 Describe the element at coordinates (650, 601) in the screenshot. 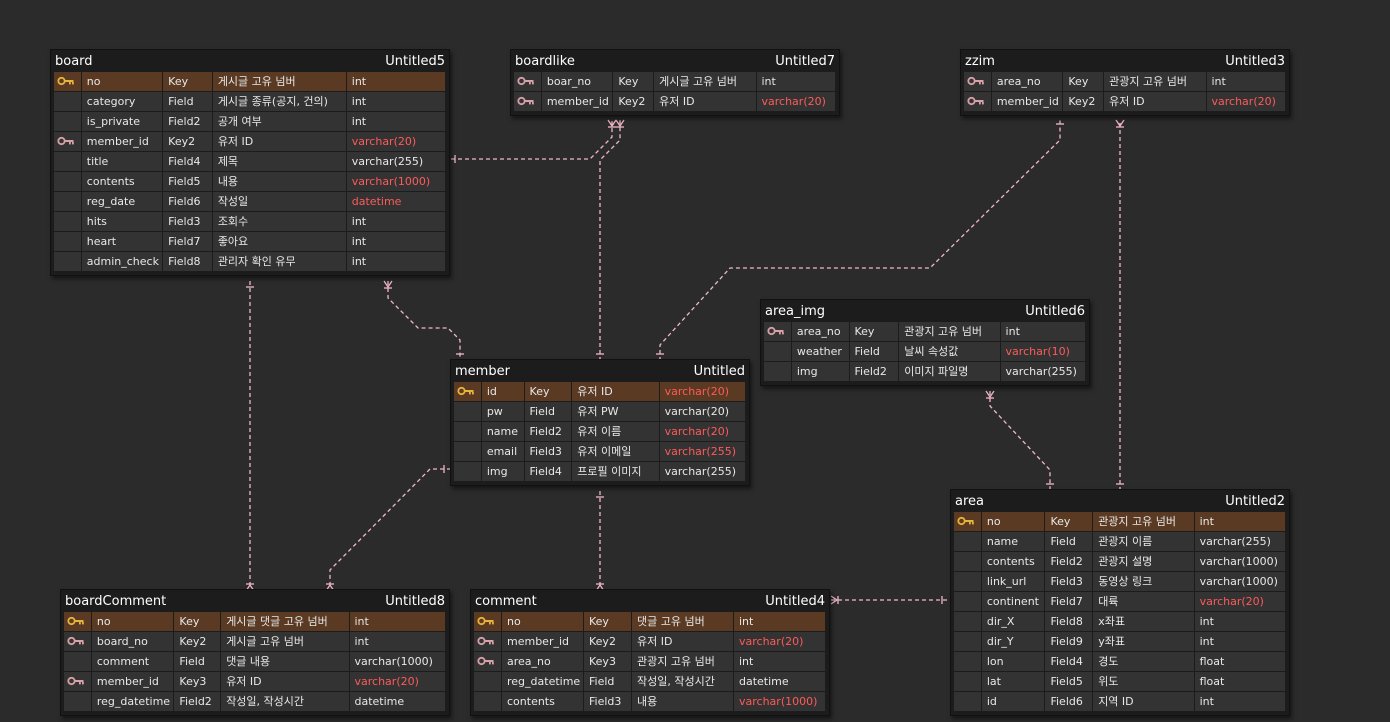

I see `table-header: comment Untitled4` at that location.